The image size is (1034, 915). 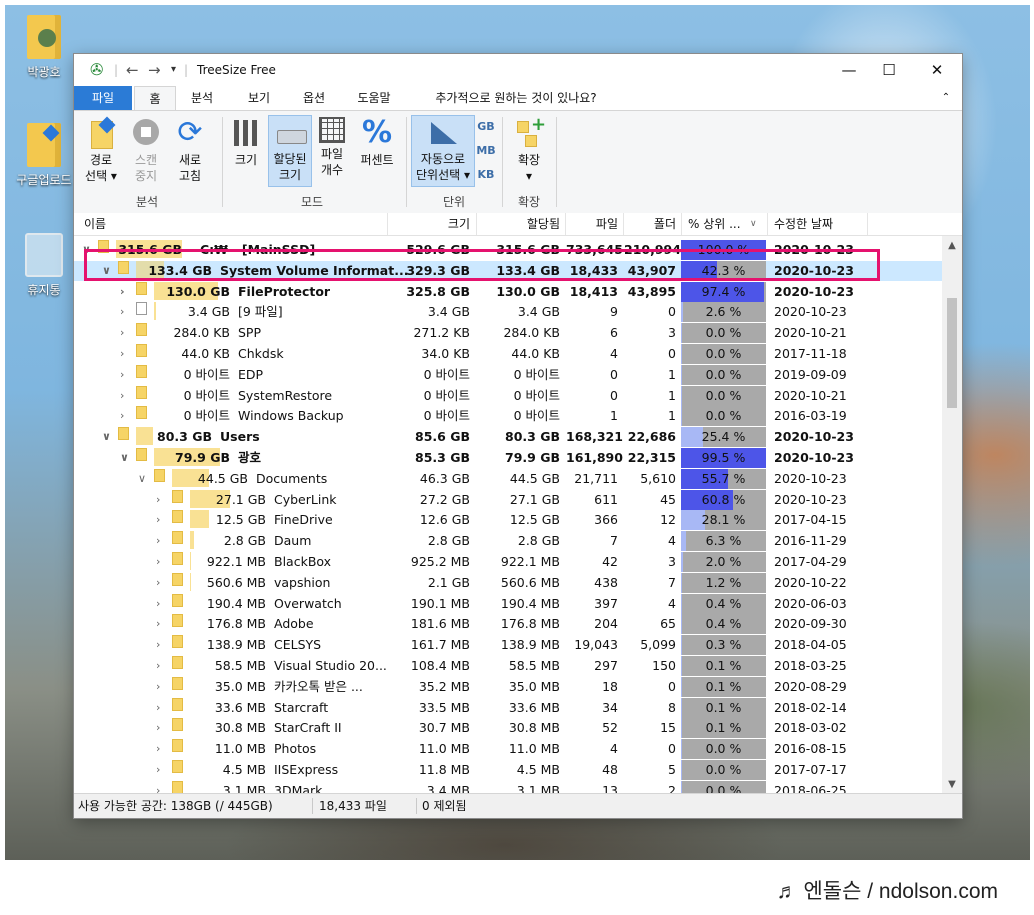 What do you see at coordinates (132, 70) in the screenshot?
I see `back-arrow-icon: ←` at bounding box center [132, 70].